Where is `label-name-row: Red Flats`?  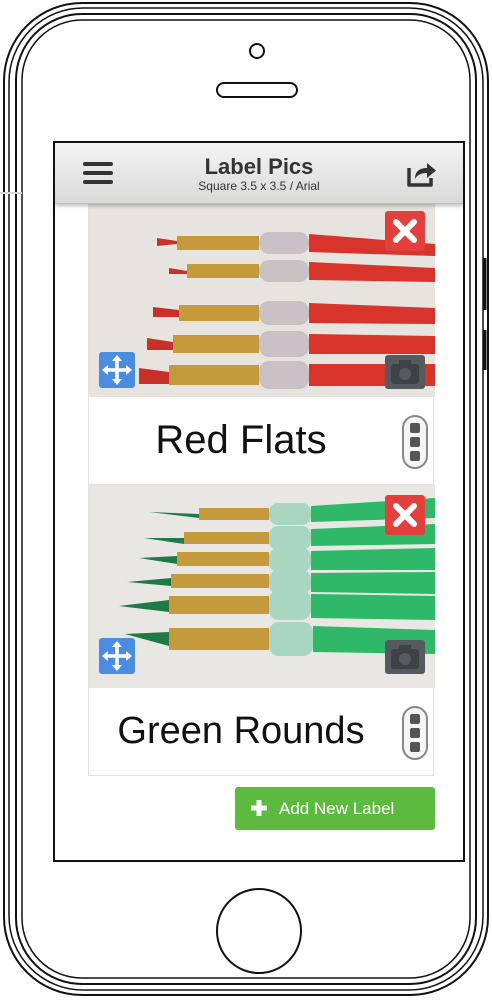 label-name-row: Red Flats is located at coordinates (261, 440).